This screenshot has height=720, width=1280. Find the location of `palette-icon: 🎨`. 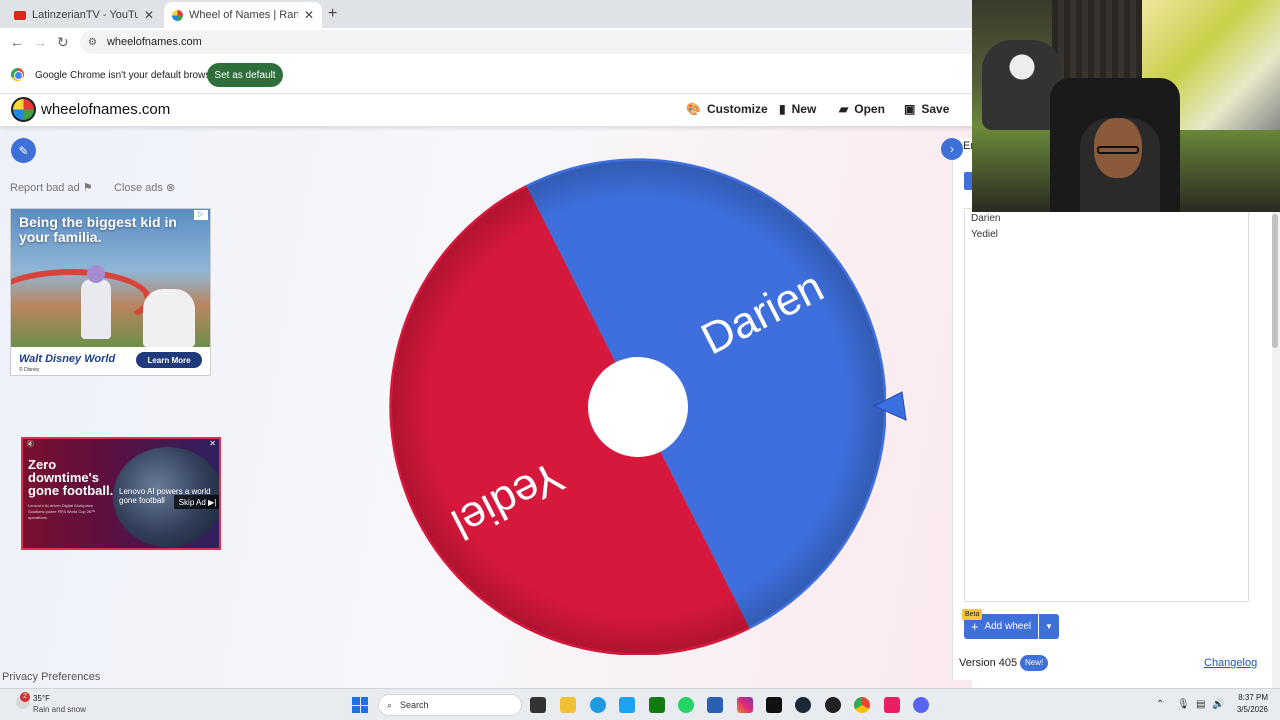

palette-icon: 🎨 is located at coordinates (693, 109).